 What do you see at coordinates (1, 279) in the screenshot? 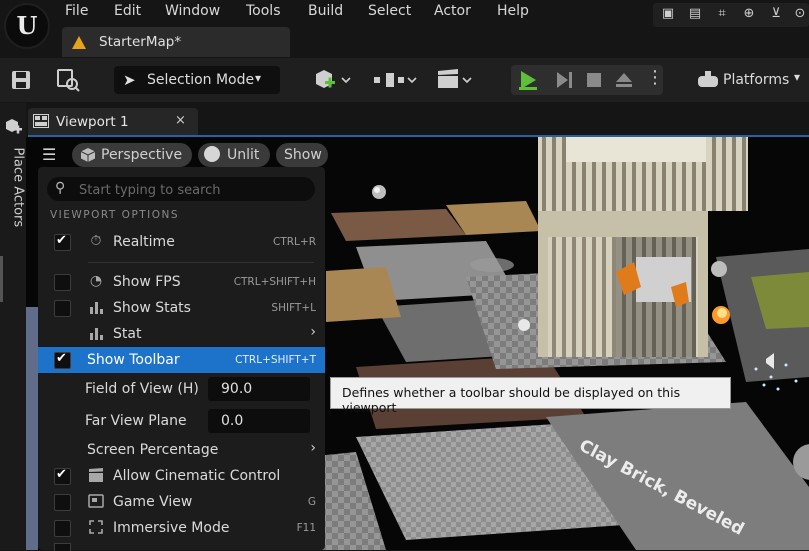
I see `panel-tab-indicator` at bounding box center [1, 279].